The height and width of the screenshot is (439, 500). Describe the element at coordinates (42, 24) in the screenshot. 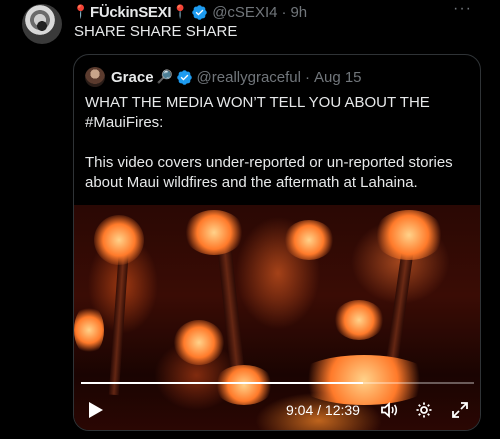

I see `author-avatar` at that location.